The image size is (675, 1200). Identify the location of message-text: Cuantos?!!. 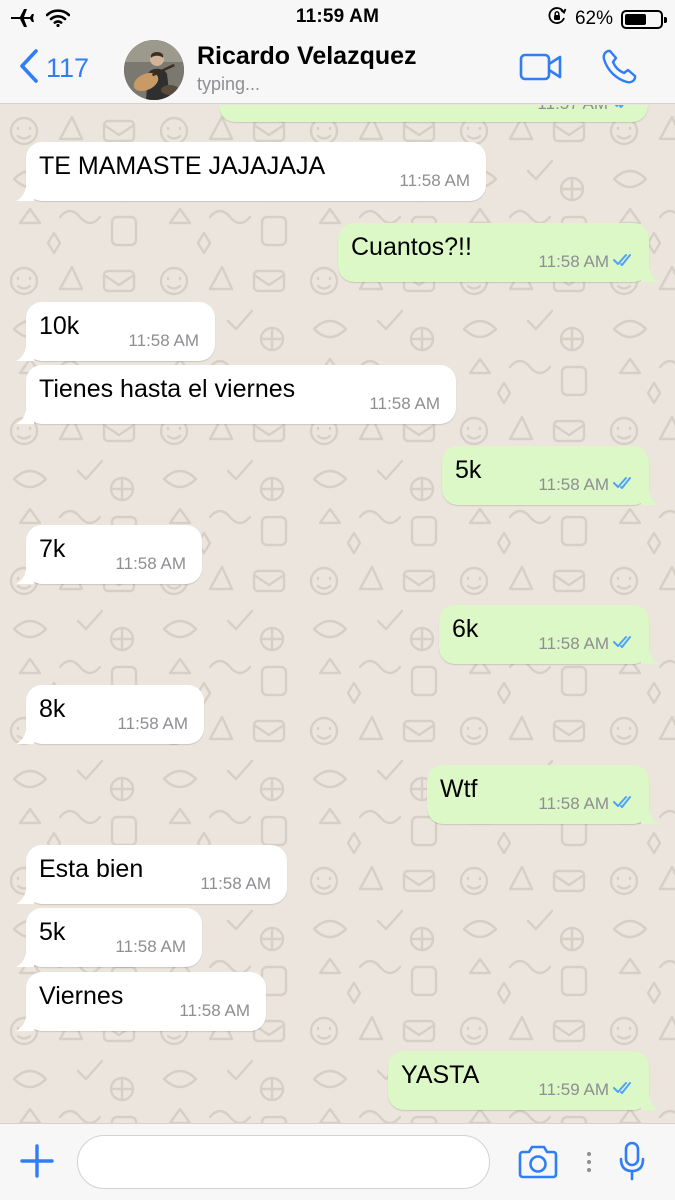
(411, 247).